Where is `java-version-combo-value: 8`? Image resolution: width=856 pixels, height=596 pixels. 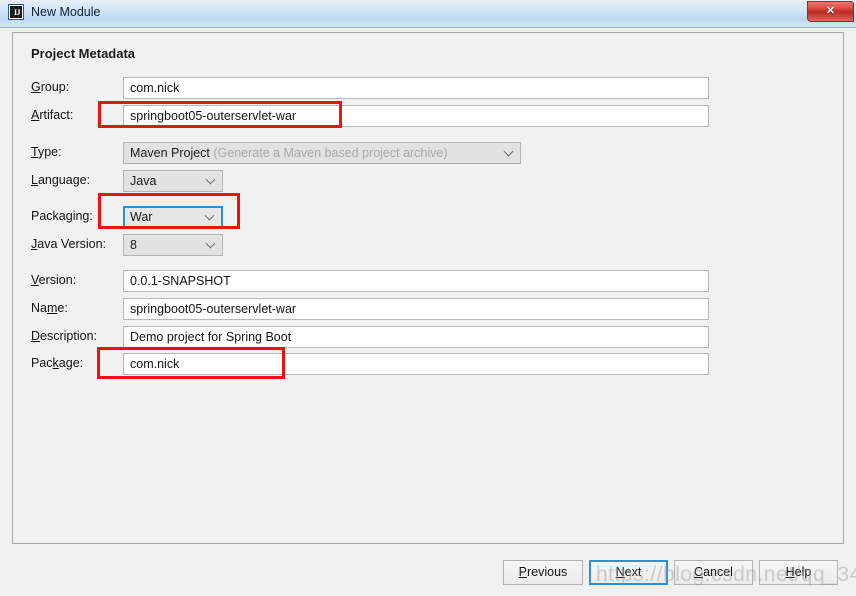
java-version-combo-value: 8 is located at coordinates (133, 245).